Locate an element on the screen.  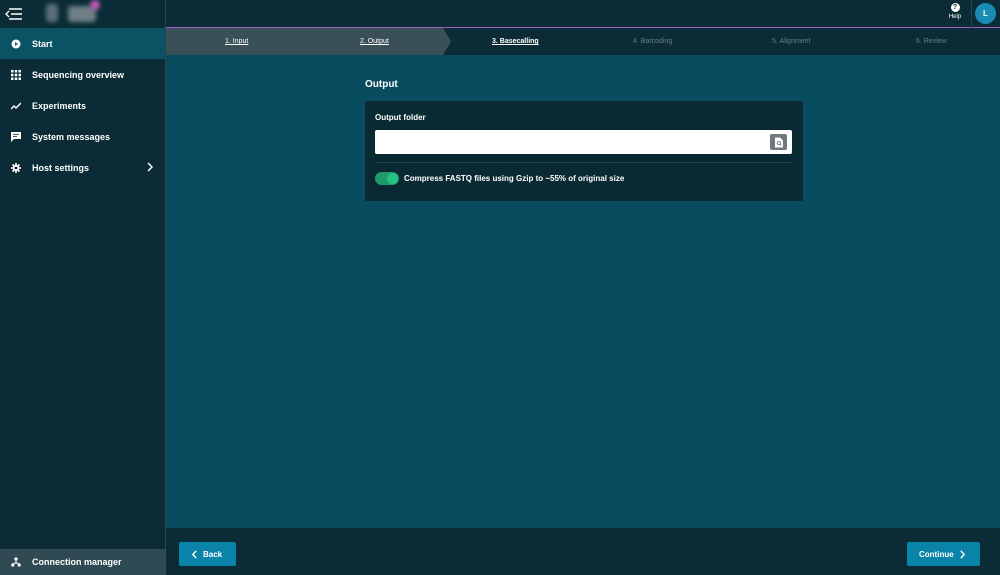
sidebar-item-start: Start is located at coordinates (82, 43).